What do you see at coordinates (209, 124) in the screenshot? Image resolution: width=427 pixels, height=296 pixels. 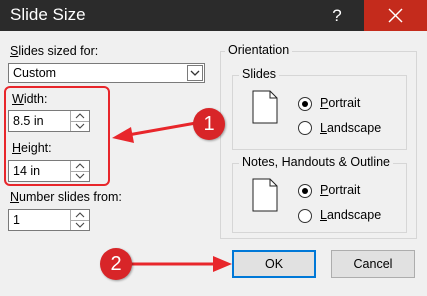 I see `annotation-badge-1: 1` at bounding box center [209, 124].